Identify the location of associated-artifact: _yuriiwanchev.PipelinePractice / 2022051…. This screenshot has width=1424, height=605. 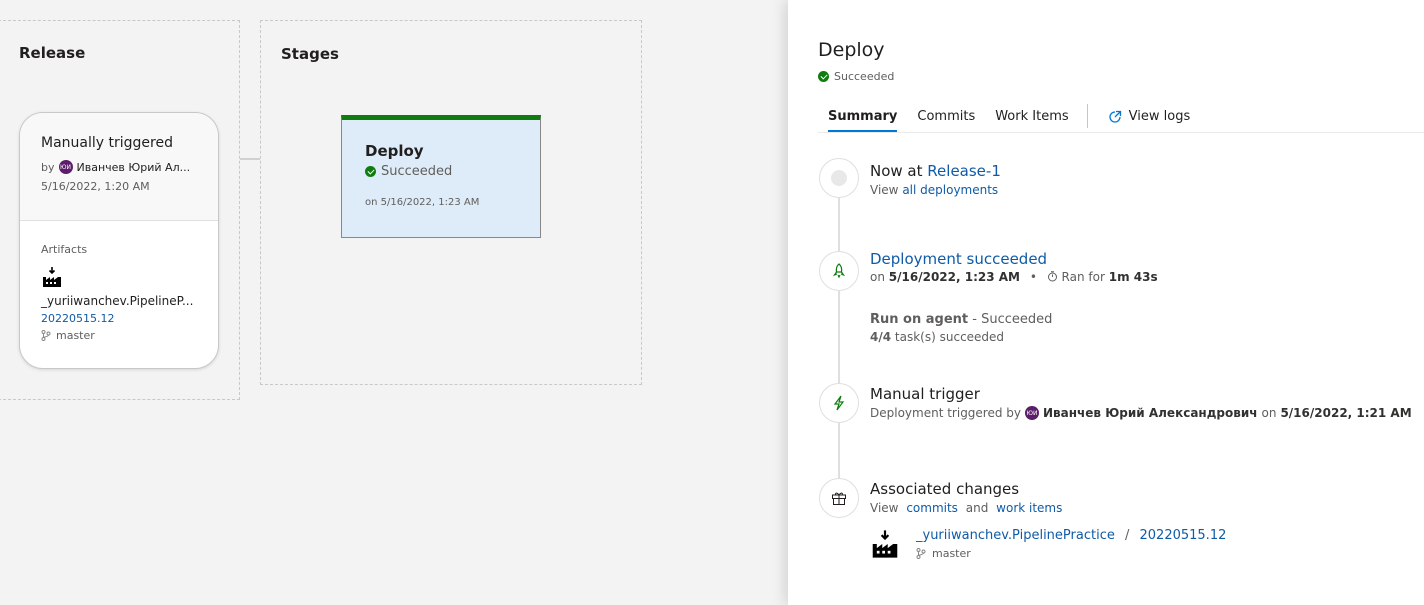
(1048, 544).